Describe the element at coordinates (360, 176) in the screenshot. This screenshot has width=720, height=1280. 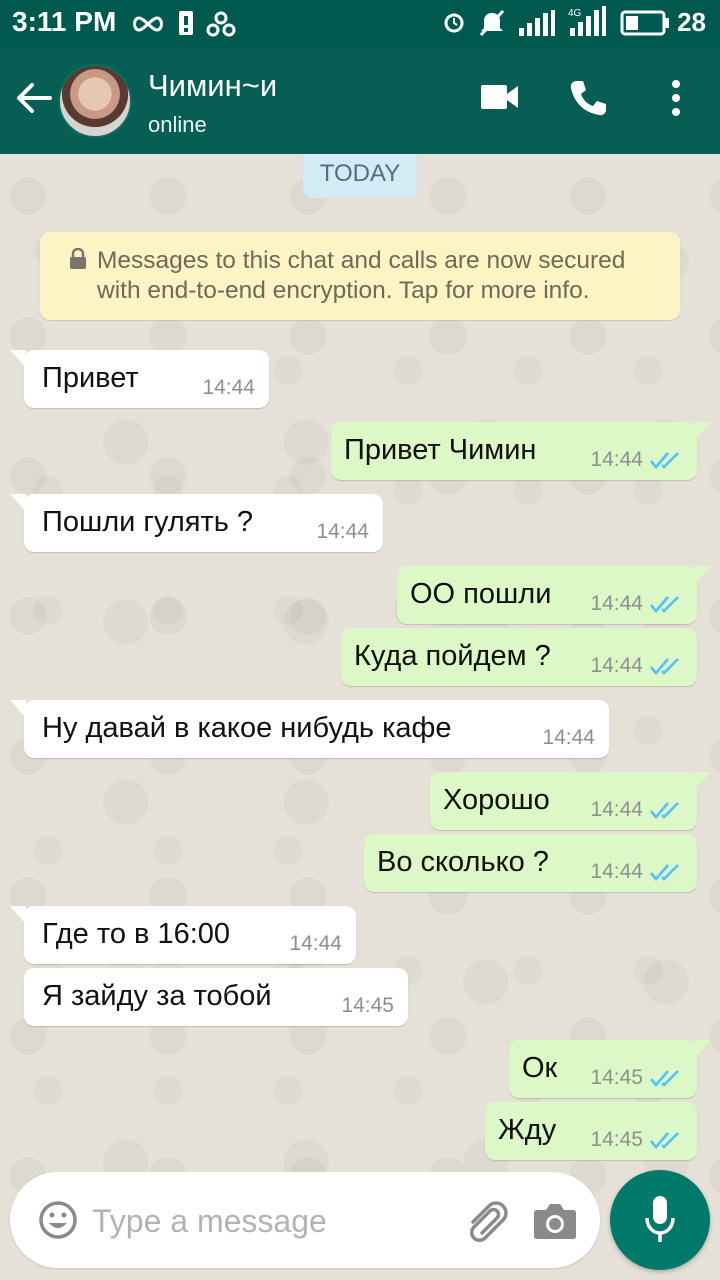
I see `date-label: TODAY` at that location.